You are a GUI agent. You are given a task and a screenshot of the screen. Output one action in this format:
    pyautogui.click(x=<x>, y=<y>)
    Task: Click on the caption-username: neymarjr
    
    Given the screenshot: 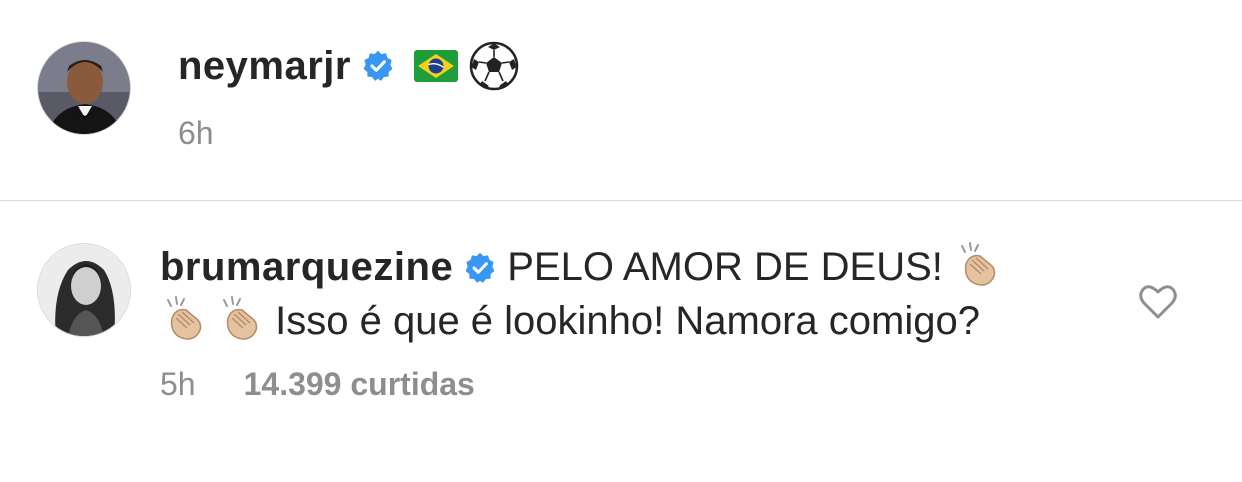 What is the action you would take?
    pyautogui.click(x=264, y=66)
    